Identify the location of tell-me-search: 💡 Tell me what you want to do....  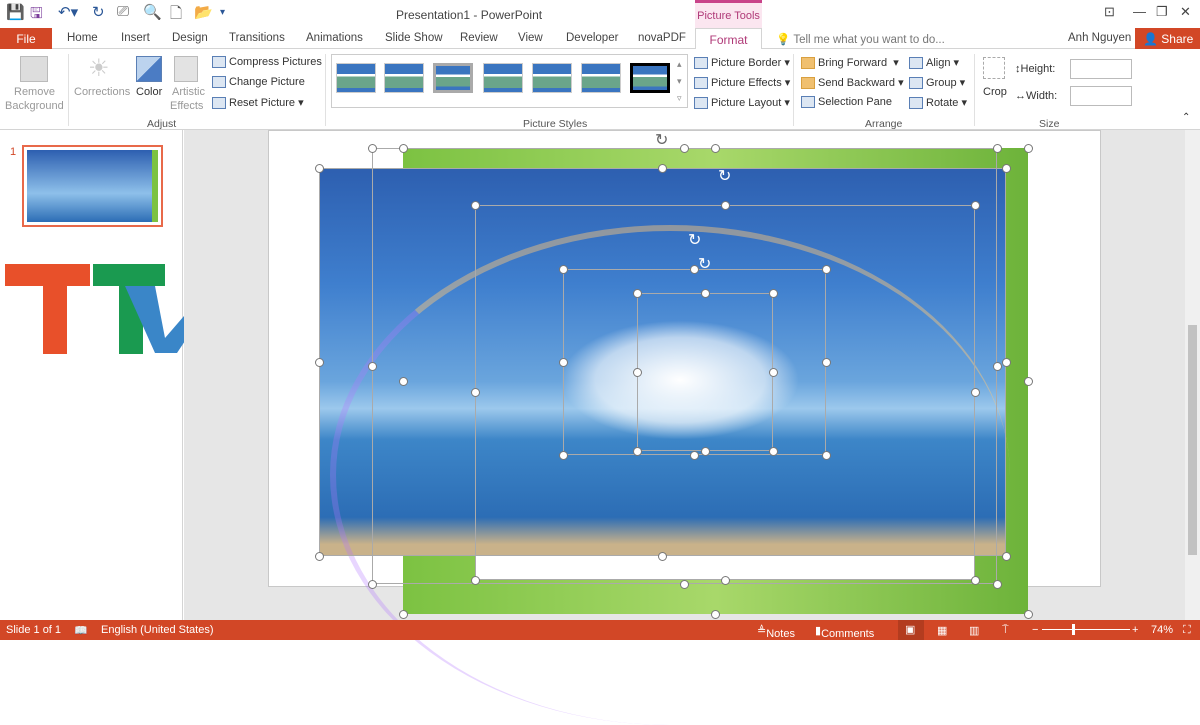
(860, 39).